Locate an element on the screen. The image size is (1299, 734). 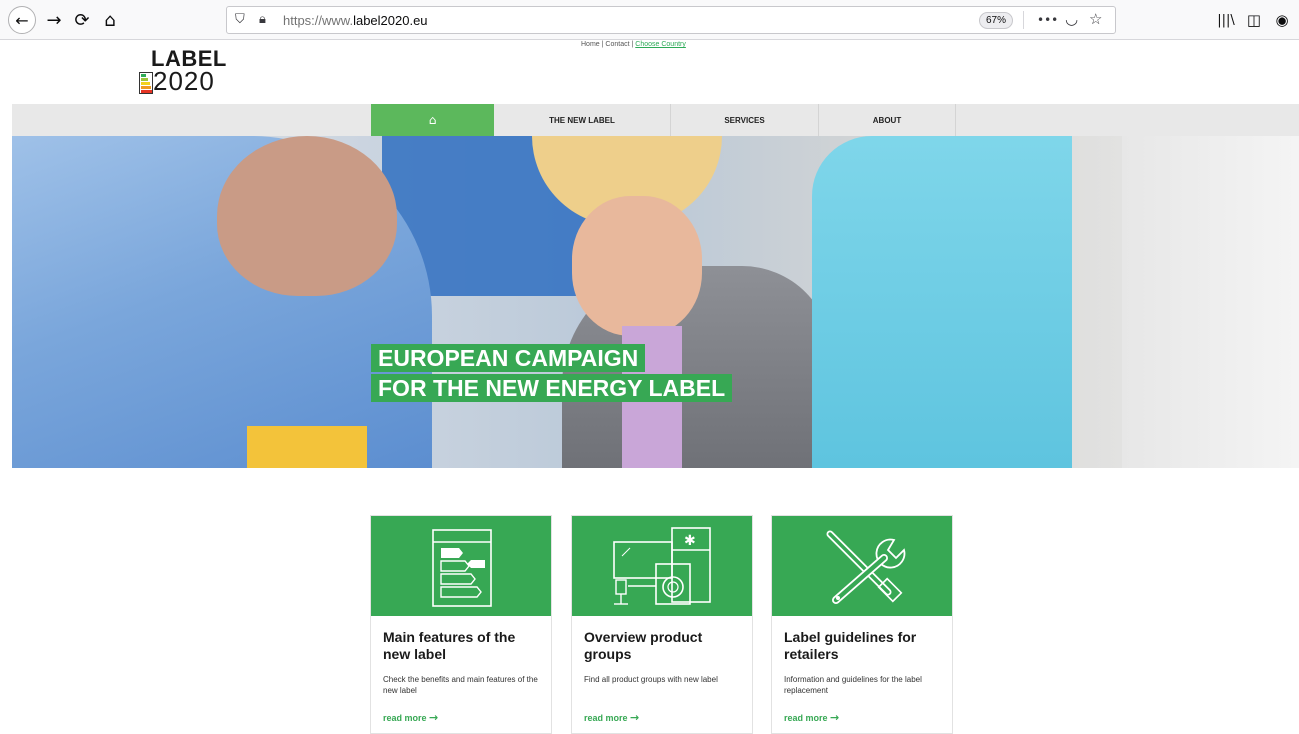
nav-item-about: ABOUT is located at coordinates (887, 120).